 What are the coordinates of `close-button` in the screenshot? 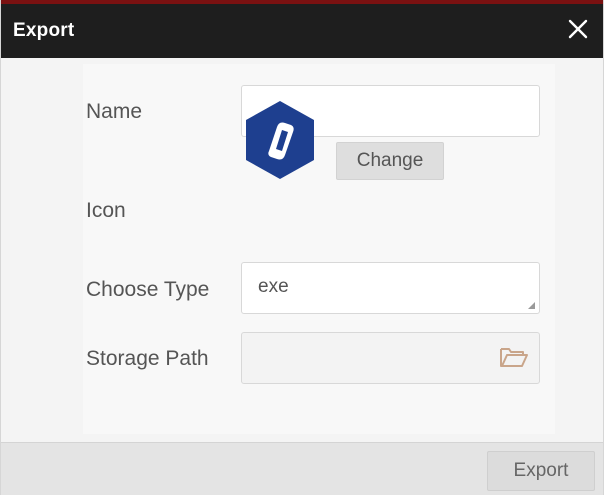 It's located at (578, 29).